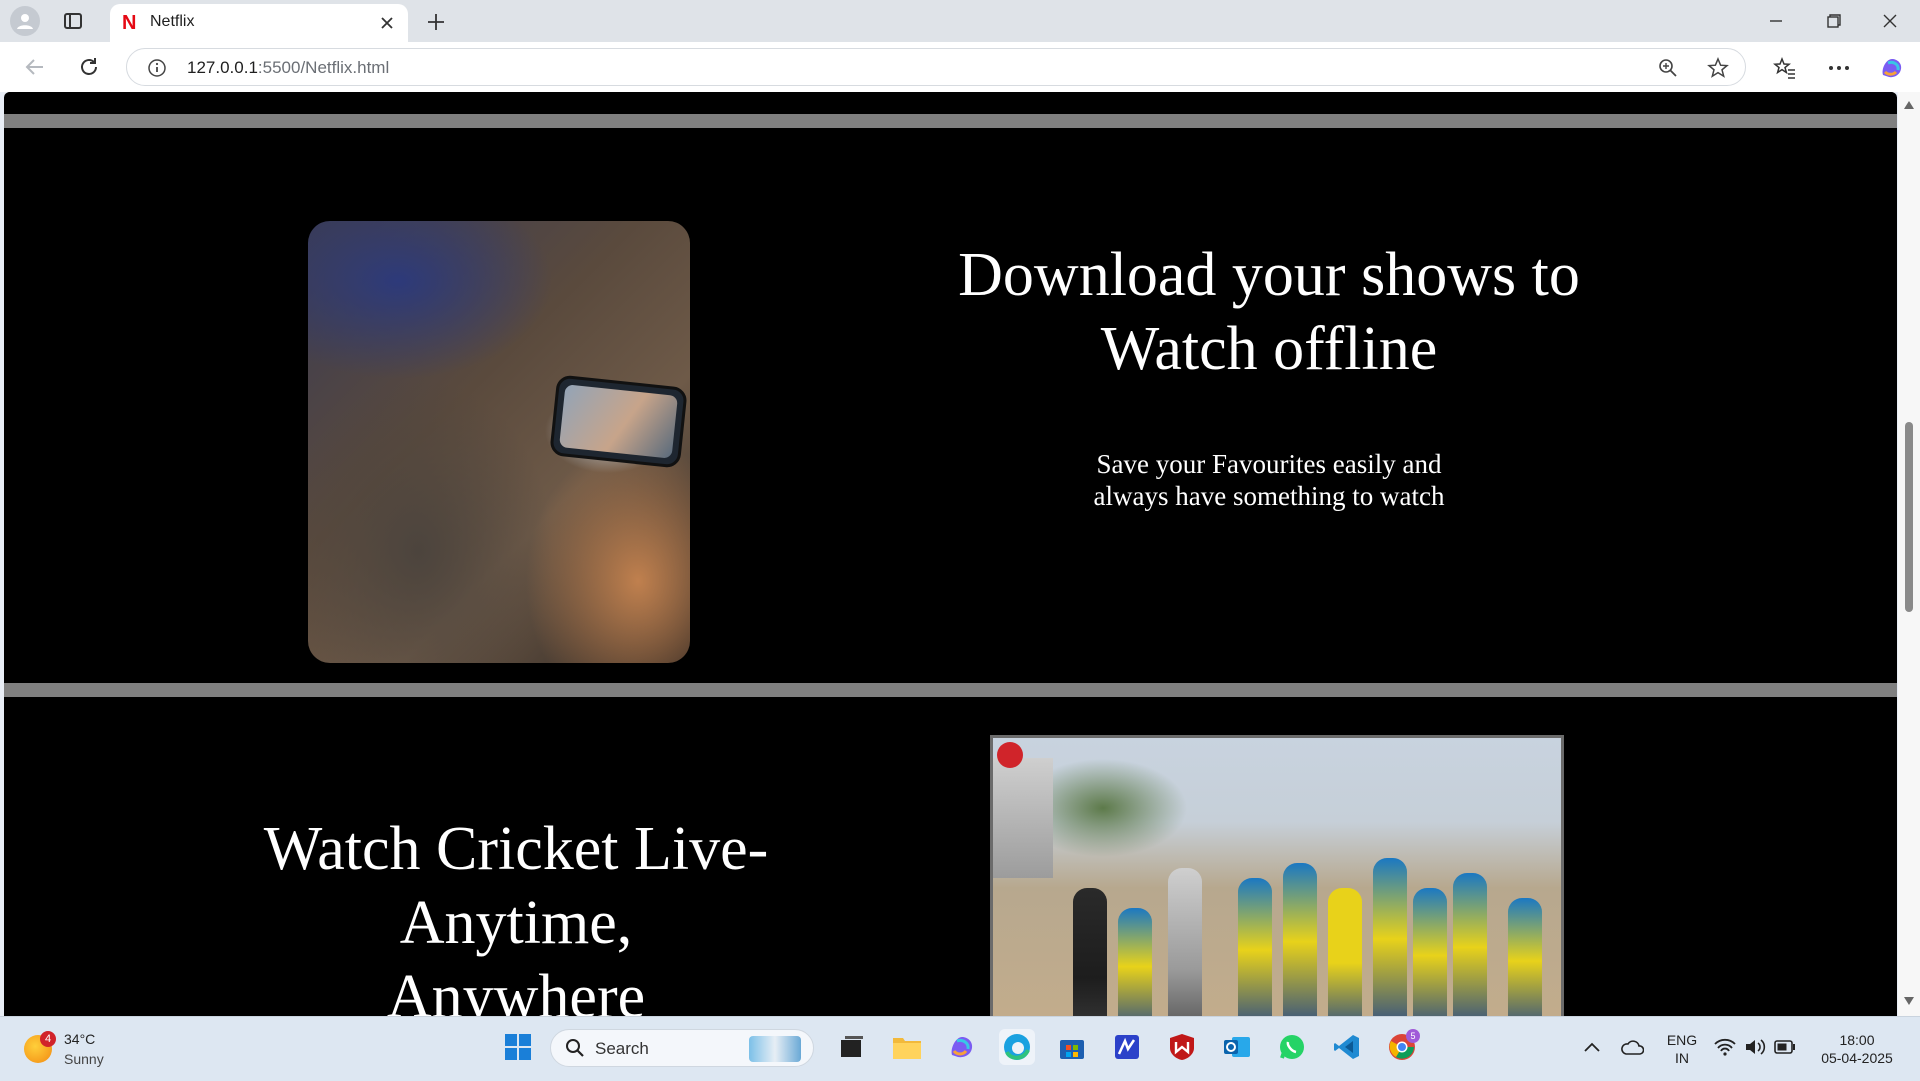 This screenshot has height=1081, width=1920. What do you see at coordinates (518, 1047) in the screenshot?
I see `start-icon` at bounding box center [518, 1047].